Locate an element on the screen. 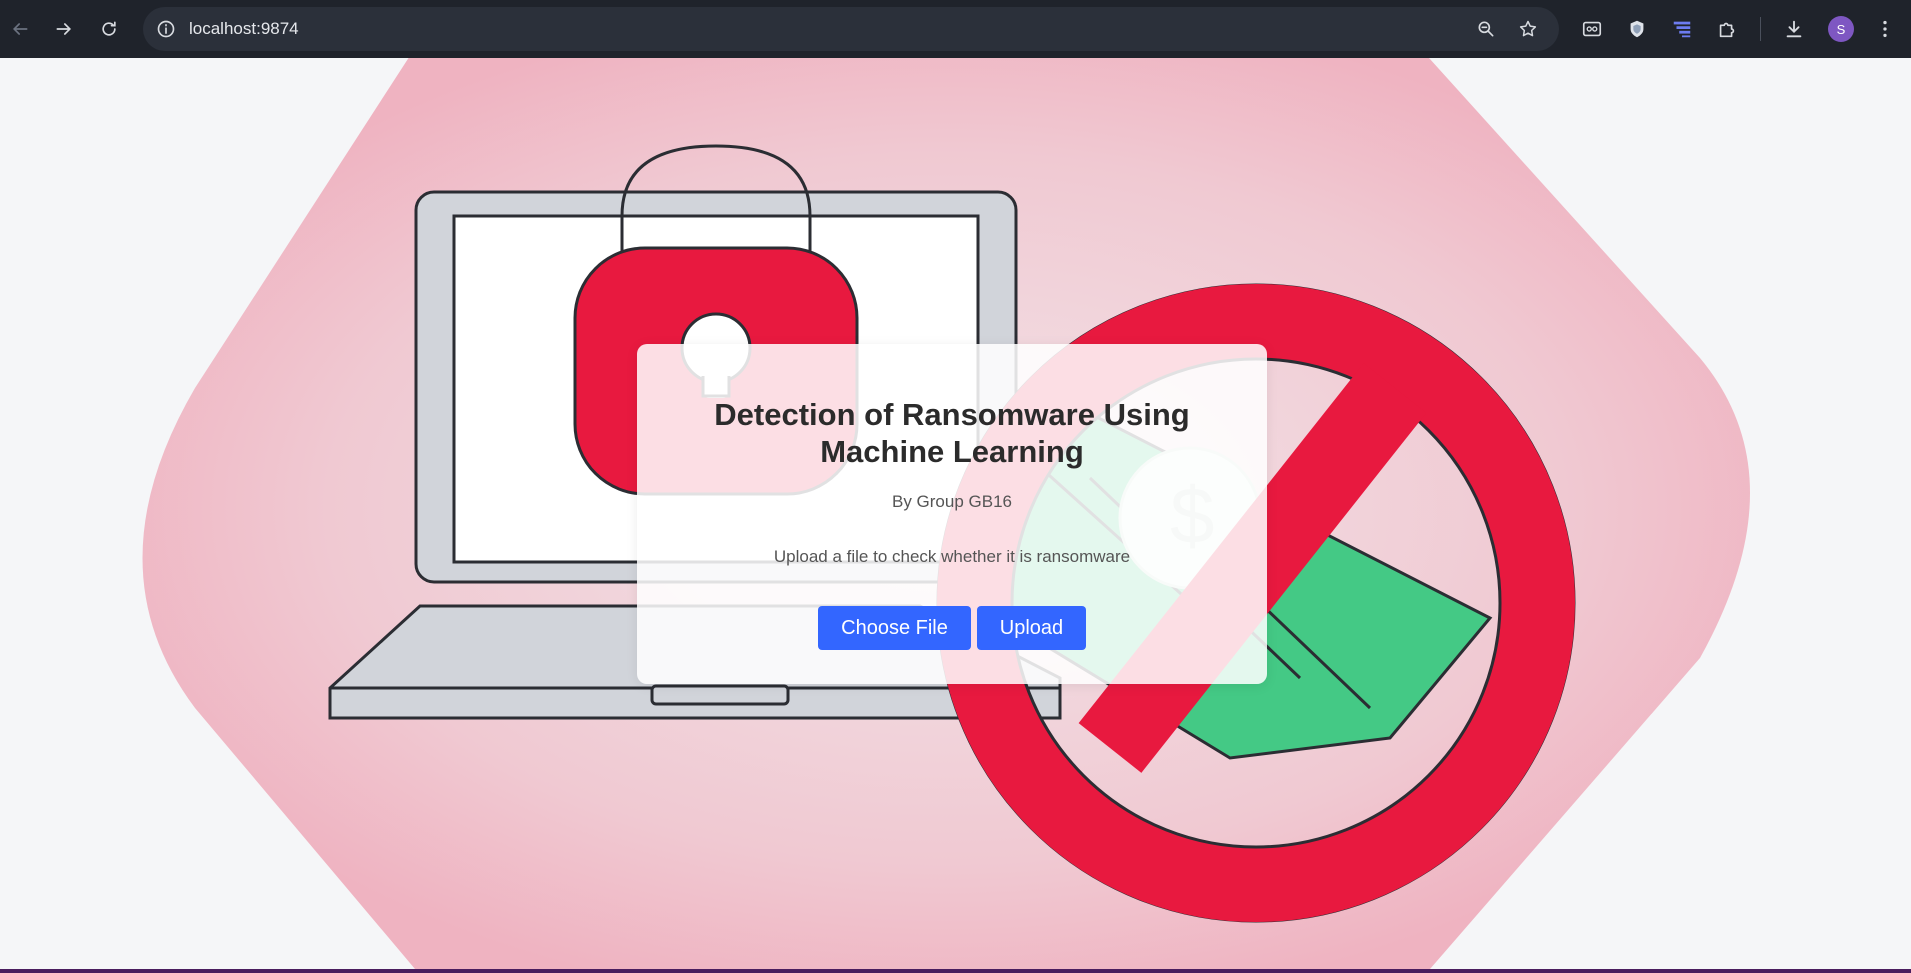  extension-reader-icon is located at coordinates (1592, 29).